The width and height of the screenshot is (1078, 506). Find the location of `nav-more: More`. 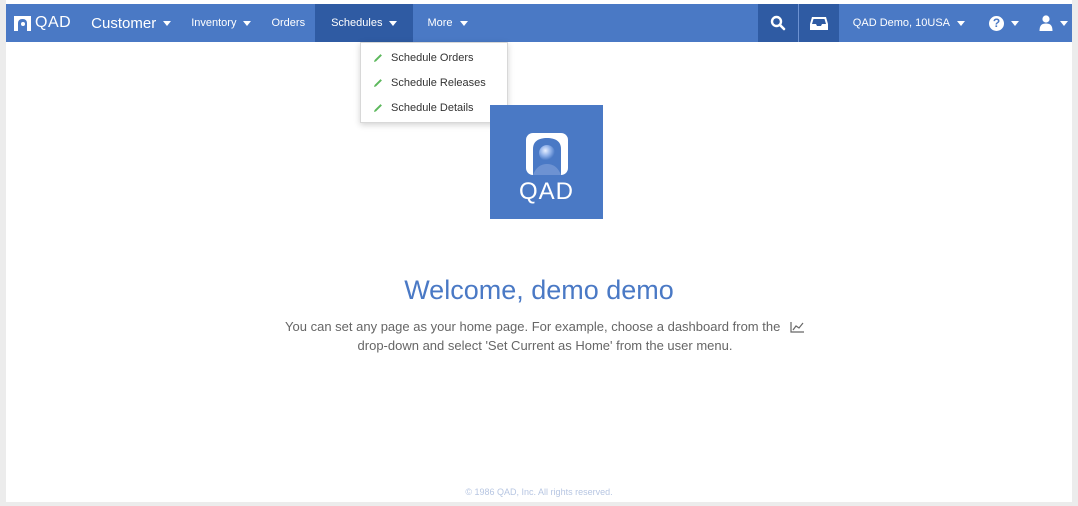

nav-more: More is located at coordinates (447, 23).